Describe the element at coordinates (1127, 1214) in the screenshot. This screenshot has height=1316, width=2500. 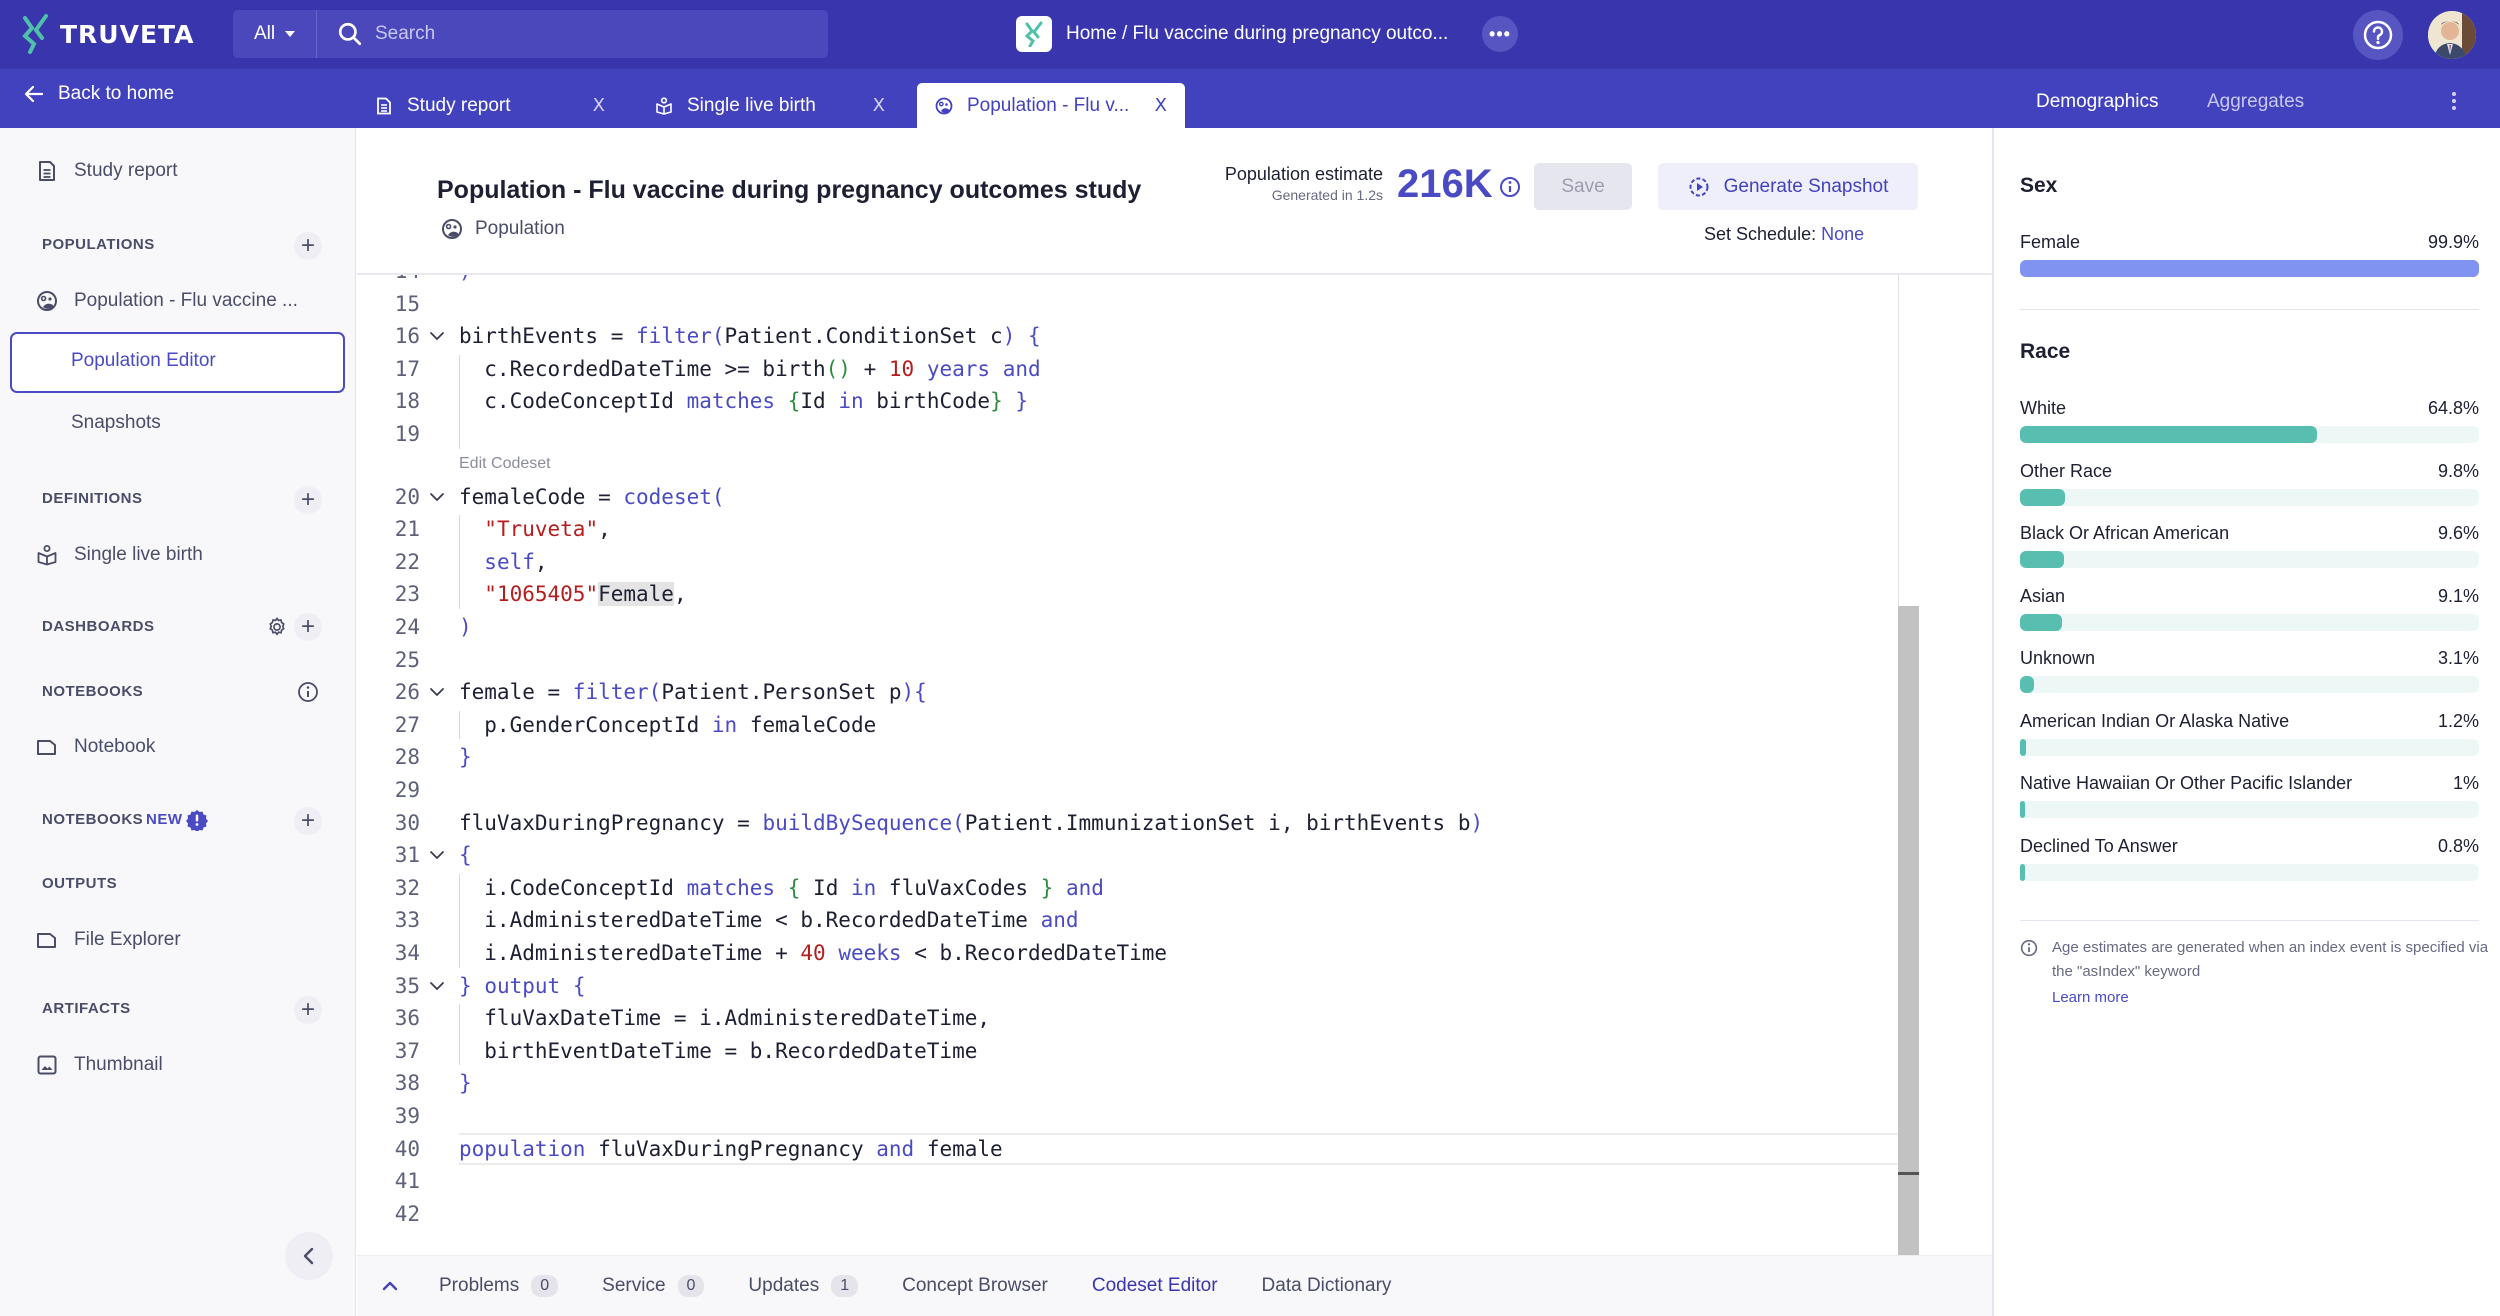
I see `code-line: 42` at that location.